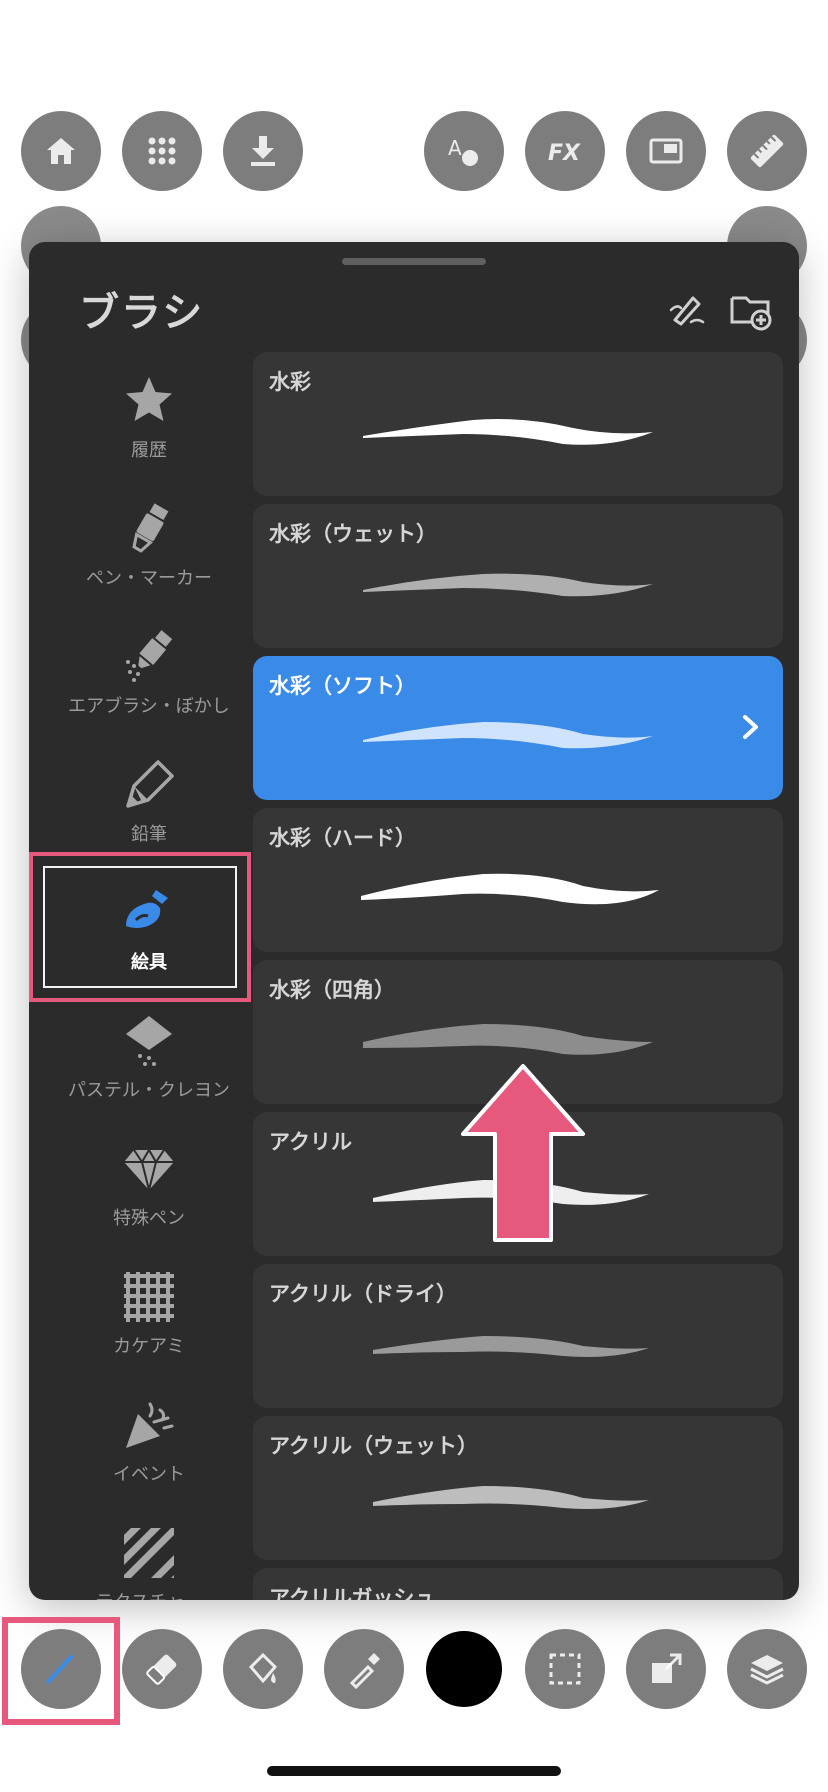 This screenshot has width=828, height=1792. I want to click on brush-item-watercolor-soft: 水彩（ソフト）, so click(518, 728).